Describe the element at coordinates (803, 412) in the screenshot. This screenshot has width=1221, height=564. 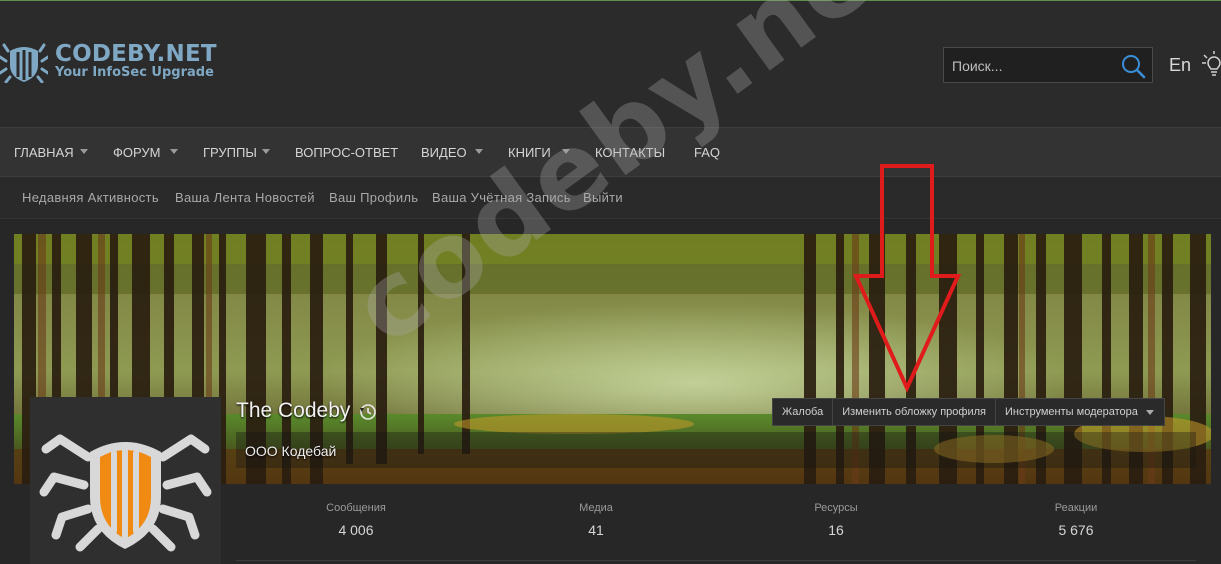
I see `report-button: Жалоба` at that location.